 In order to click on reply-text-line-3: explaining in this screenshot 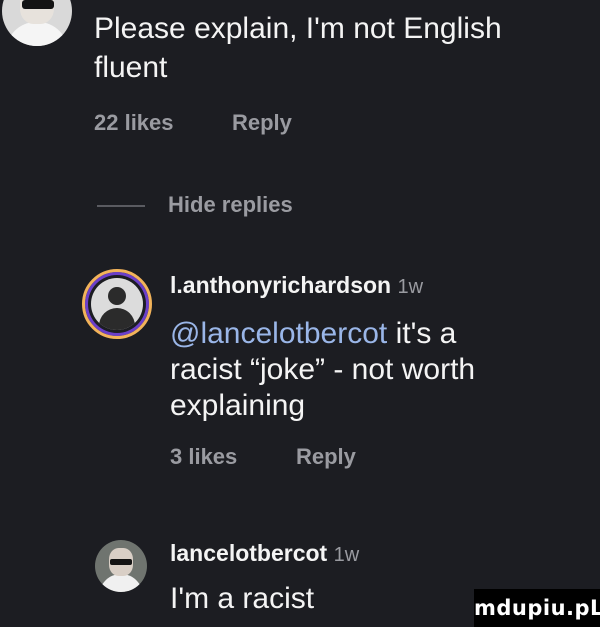, I will do `click(238, 405)`.